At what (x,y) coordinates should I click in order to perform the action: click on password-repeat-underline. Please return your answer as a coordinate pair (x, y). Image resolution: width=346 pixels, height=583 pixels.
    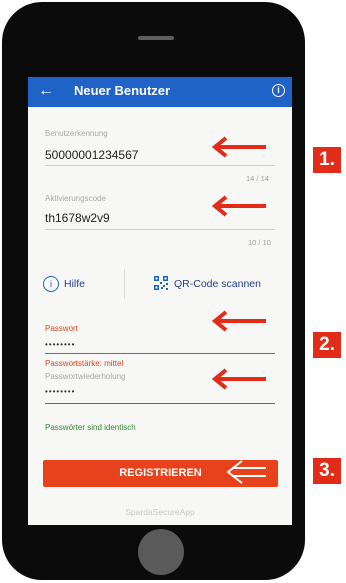
    Looking at the image, I should click on (160, 403).